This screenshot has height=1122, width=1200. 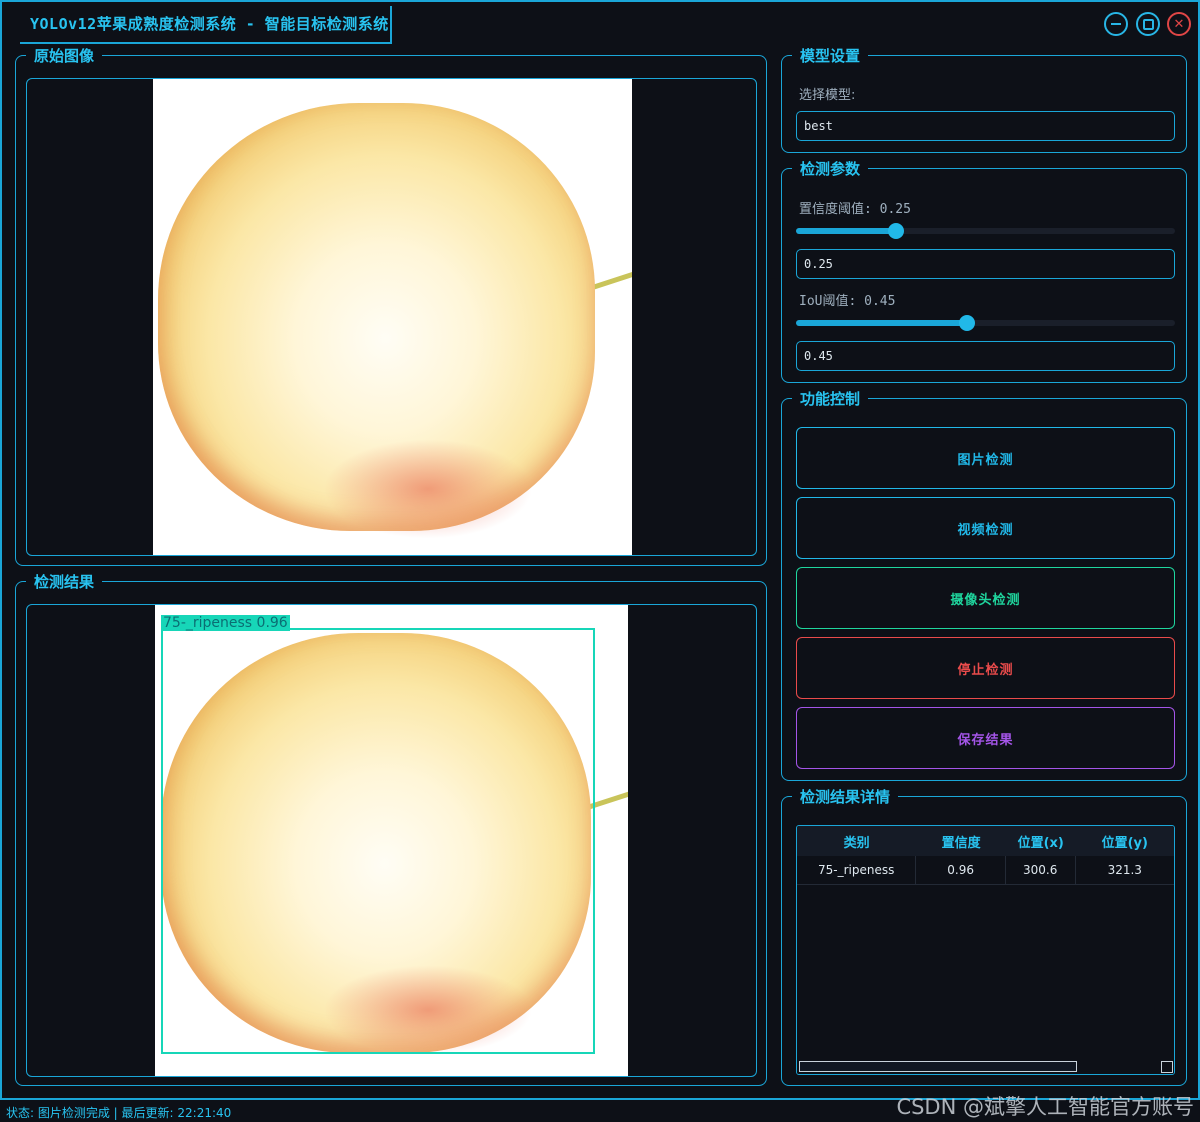 What do you see at coordinates (846, 231) in the screenshot?
I see `confidence-slider-fill` at bounding box center [846, 231].